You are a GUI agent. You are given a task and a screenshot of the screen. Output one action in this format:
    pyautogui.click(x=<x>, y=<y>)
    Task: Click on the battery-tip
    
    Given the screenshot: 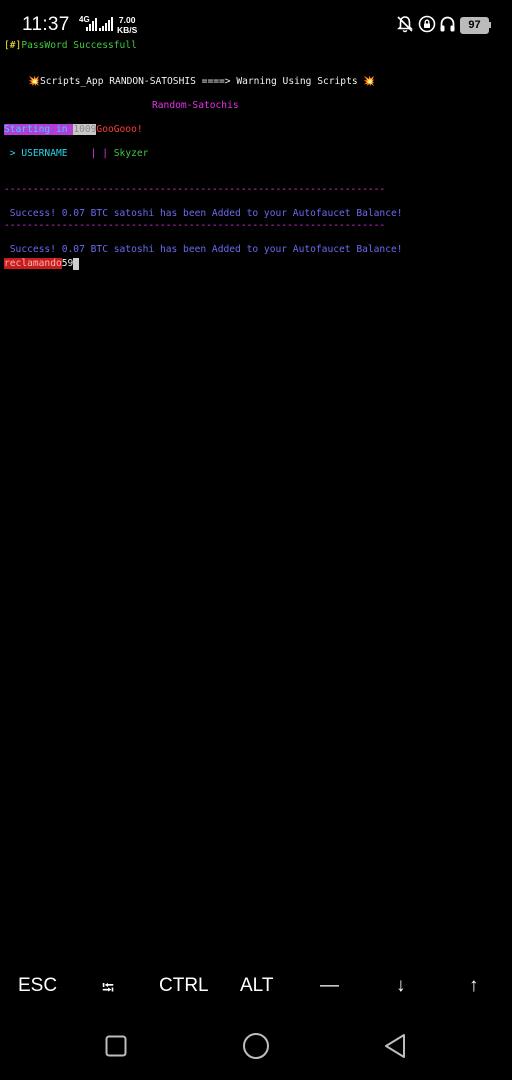 What is the action you would take?
    pyautogui.click(x=490, y=25)
    